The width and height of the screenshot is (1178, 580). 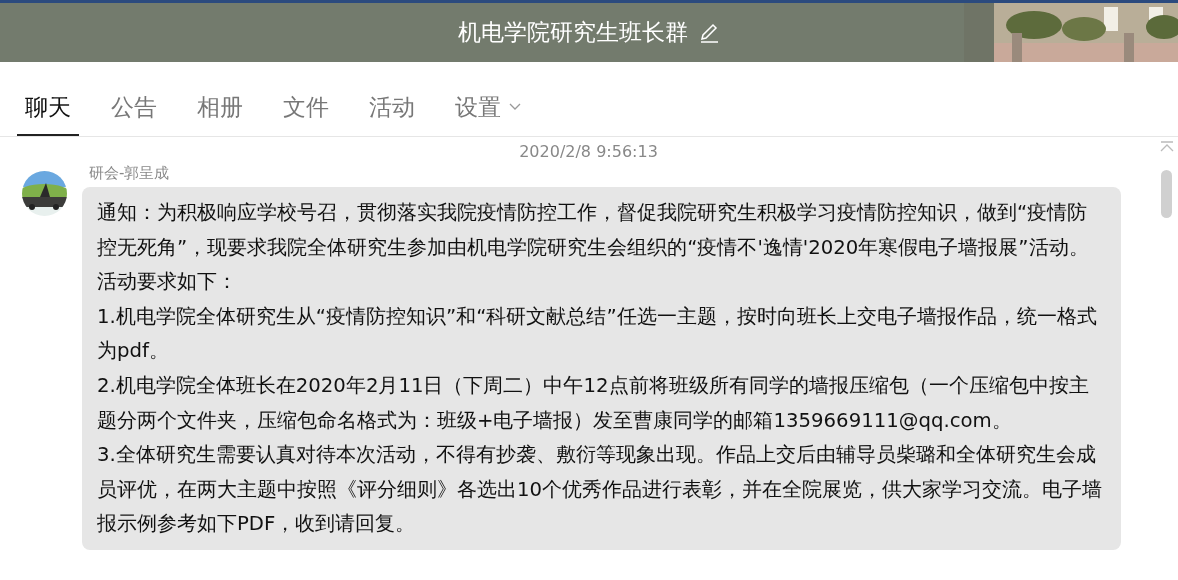 What do you see at coordinates (130, 173) in the screenshot?
I see `sender-name: 研会-郭呈成` at bounding box center [130, 173].